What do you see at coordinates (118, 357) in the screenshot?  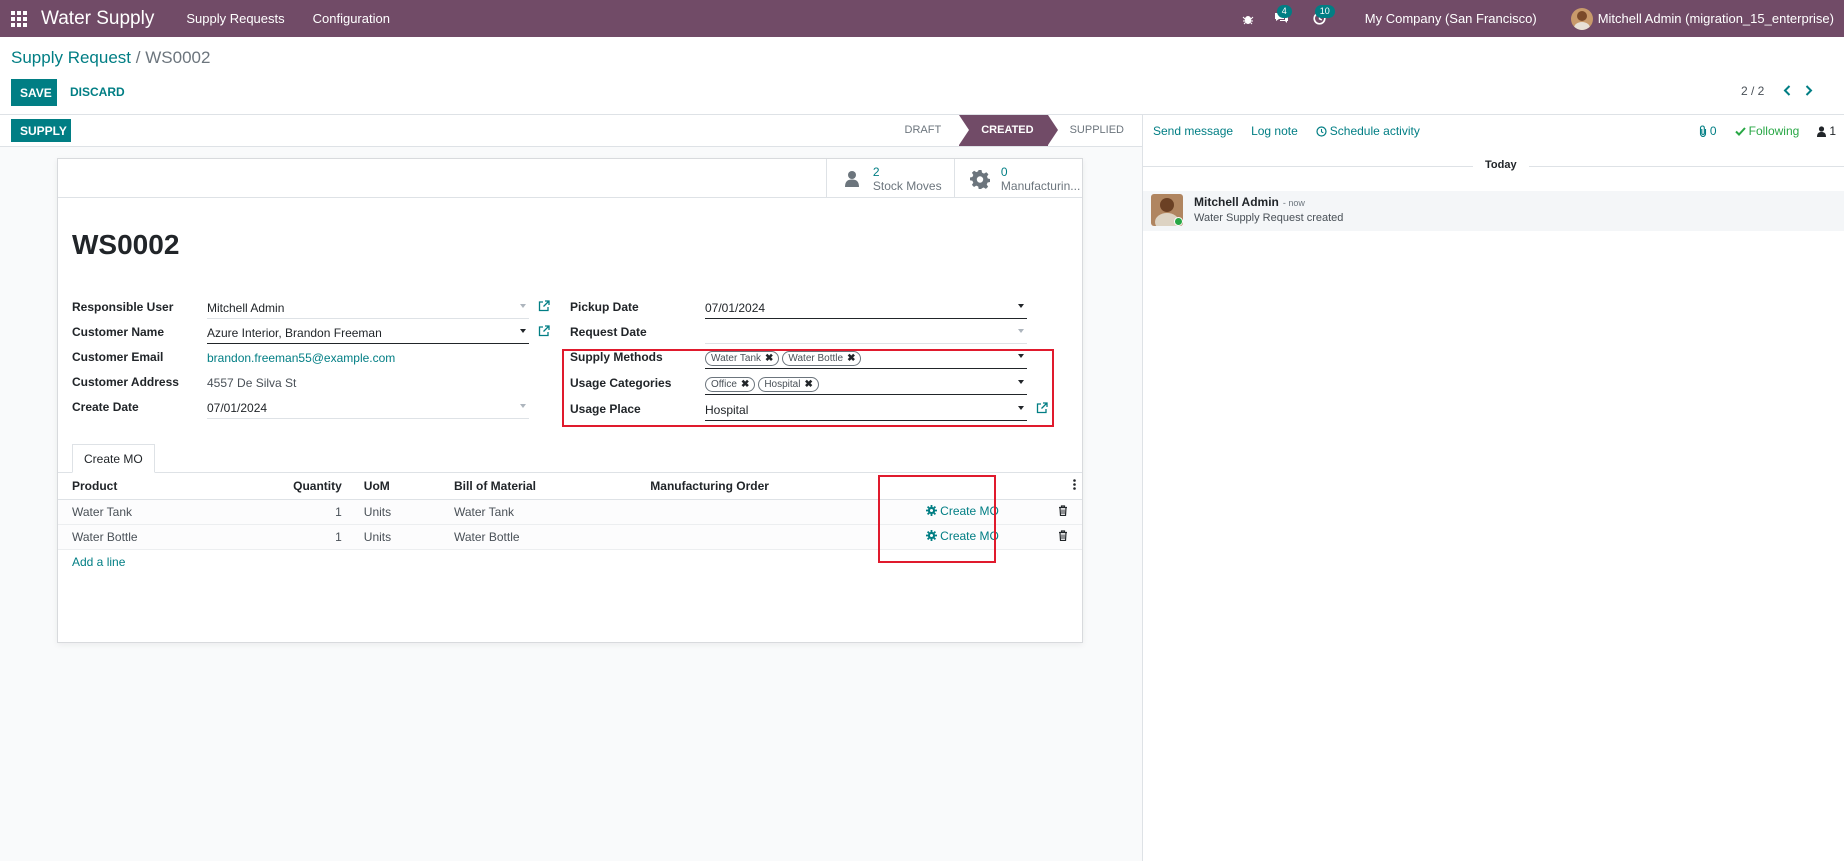 I see `field-label: Customer Email` at bounding box center [118, 357].